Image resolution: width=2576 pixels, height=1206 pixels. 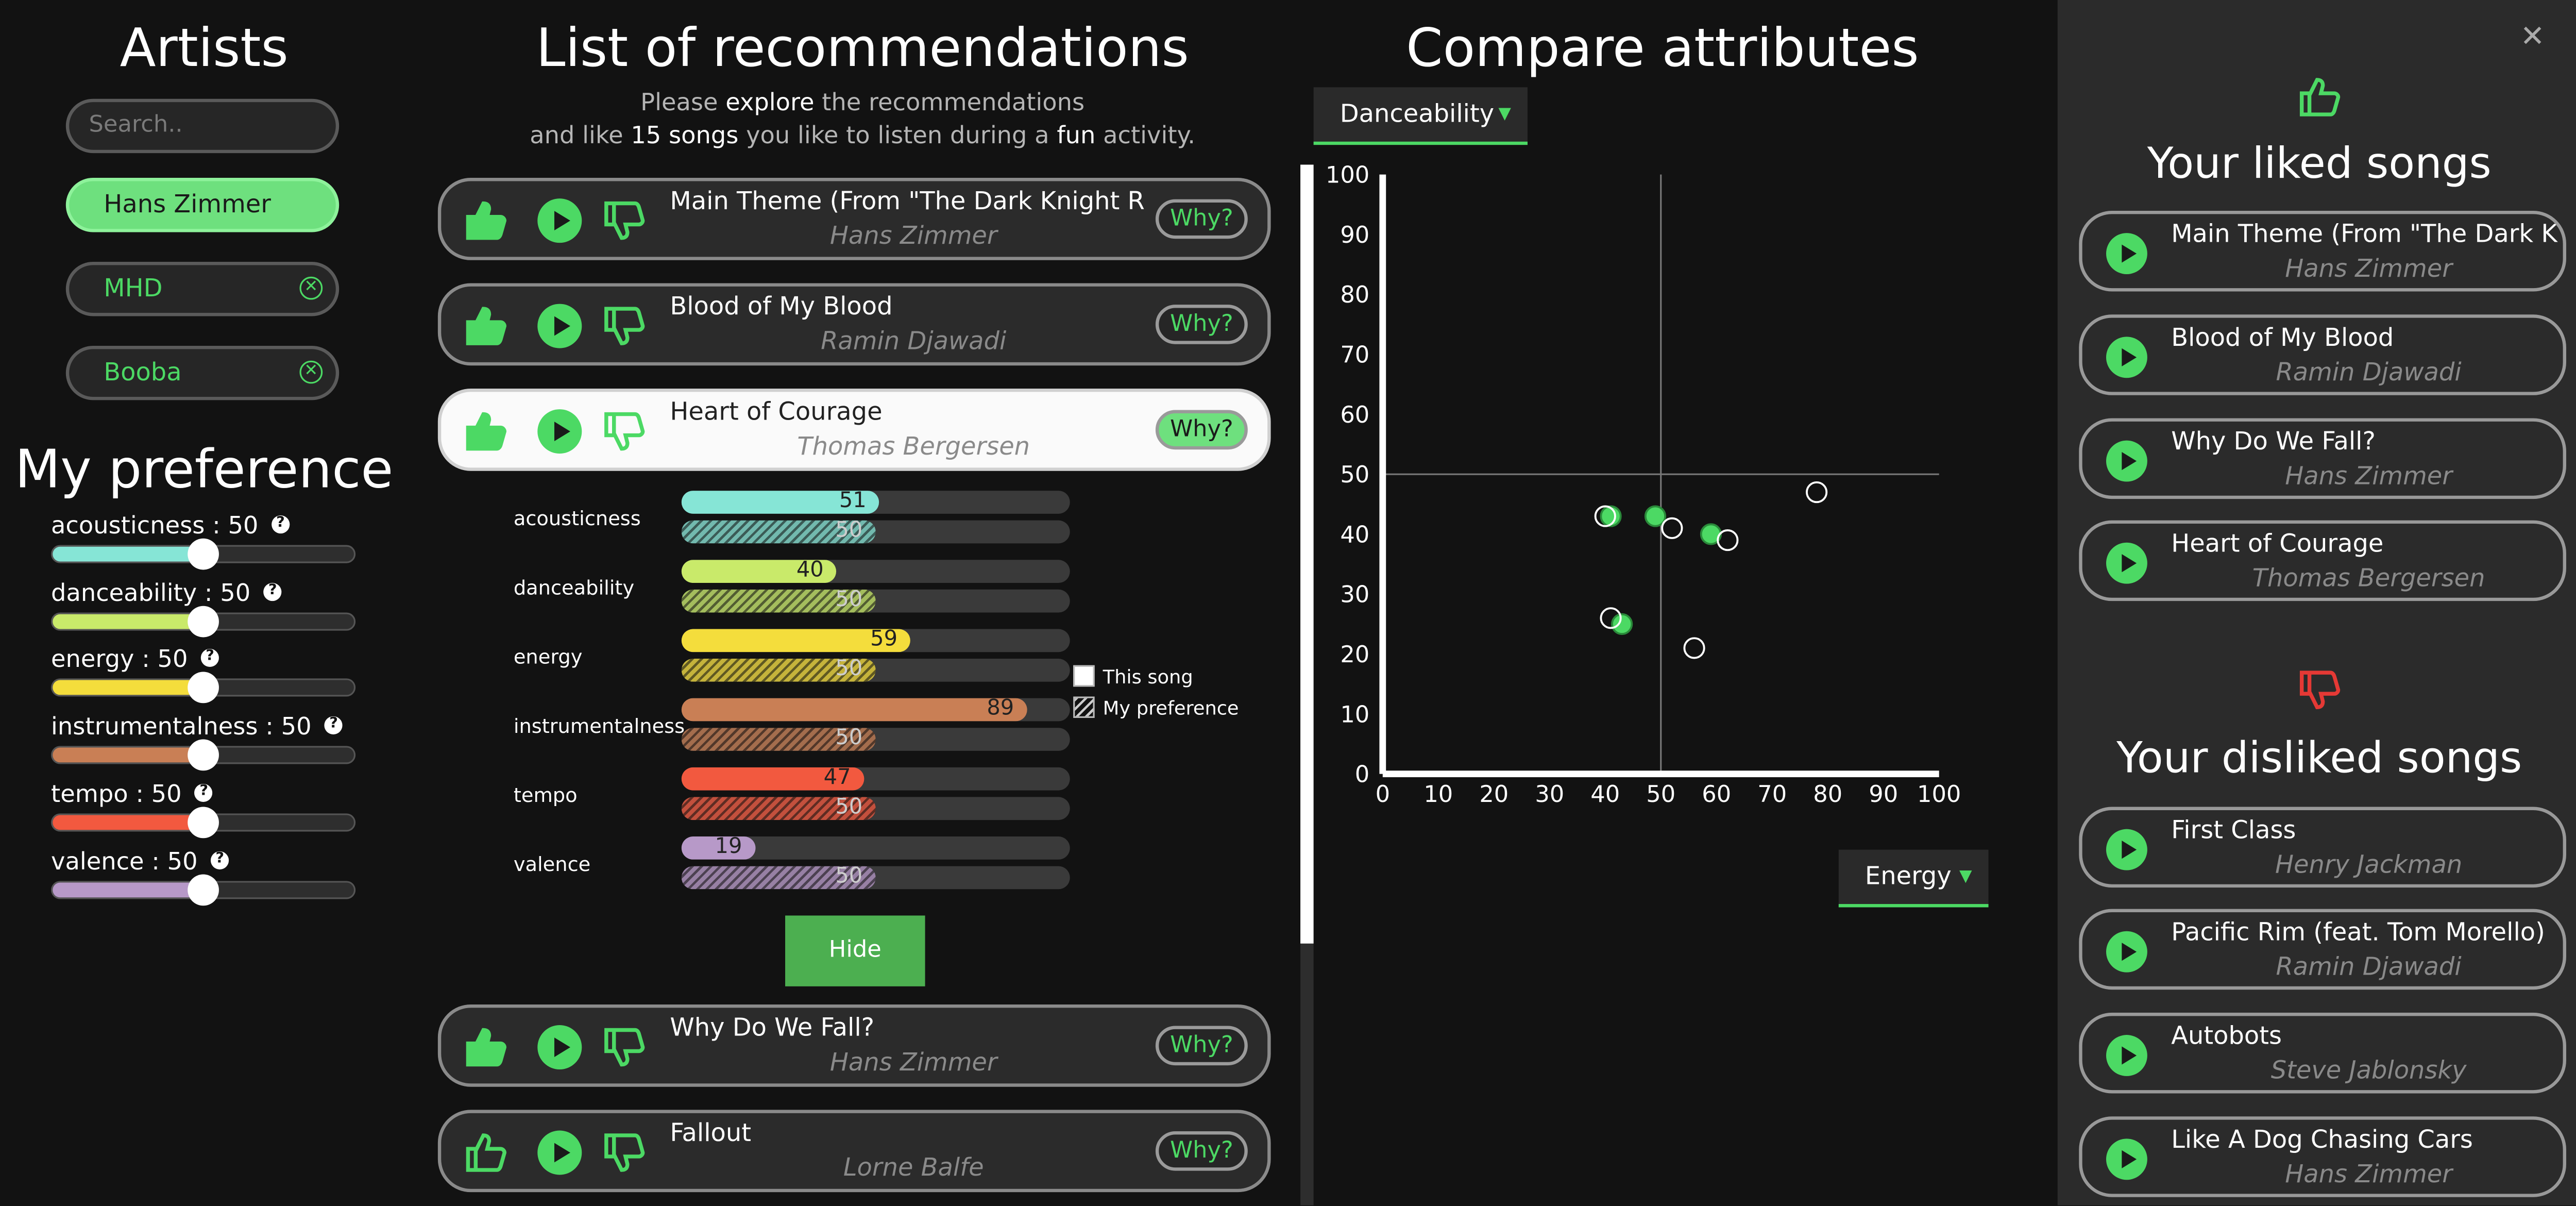 I want to click on y-axis-dropdown: Danceability ▼, so click(x=1420, y=116).